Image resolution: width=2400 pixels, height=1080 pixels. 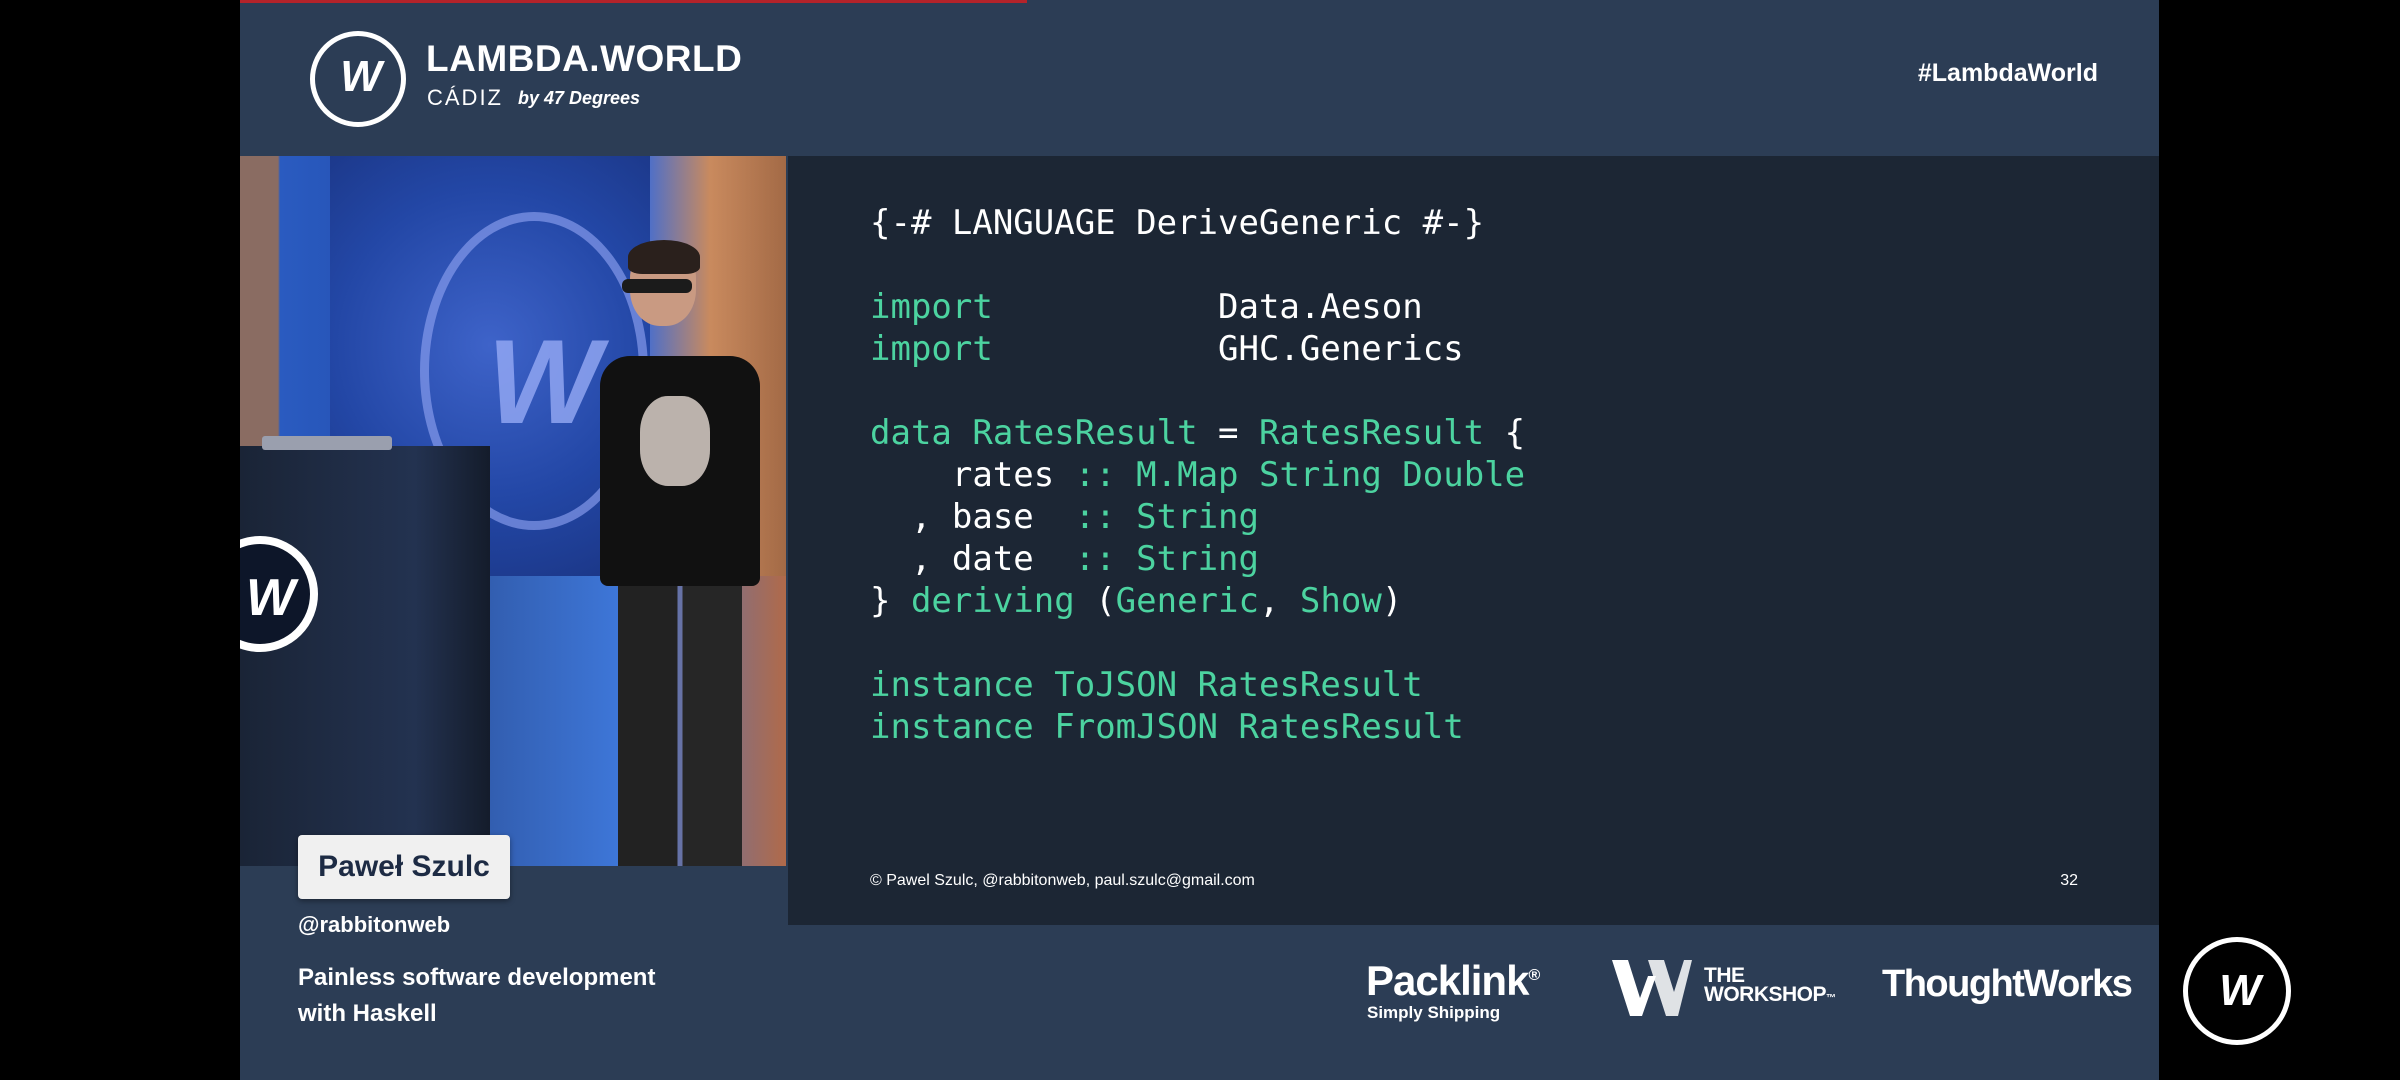 What do you see at coordinates (584, 58) in the screenshot?
I see `brand-title: LAMBDA.WORLD` at bounding box center [584, 58].